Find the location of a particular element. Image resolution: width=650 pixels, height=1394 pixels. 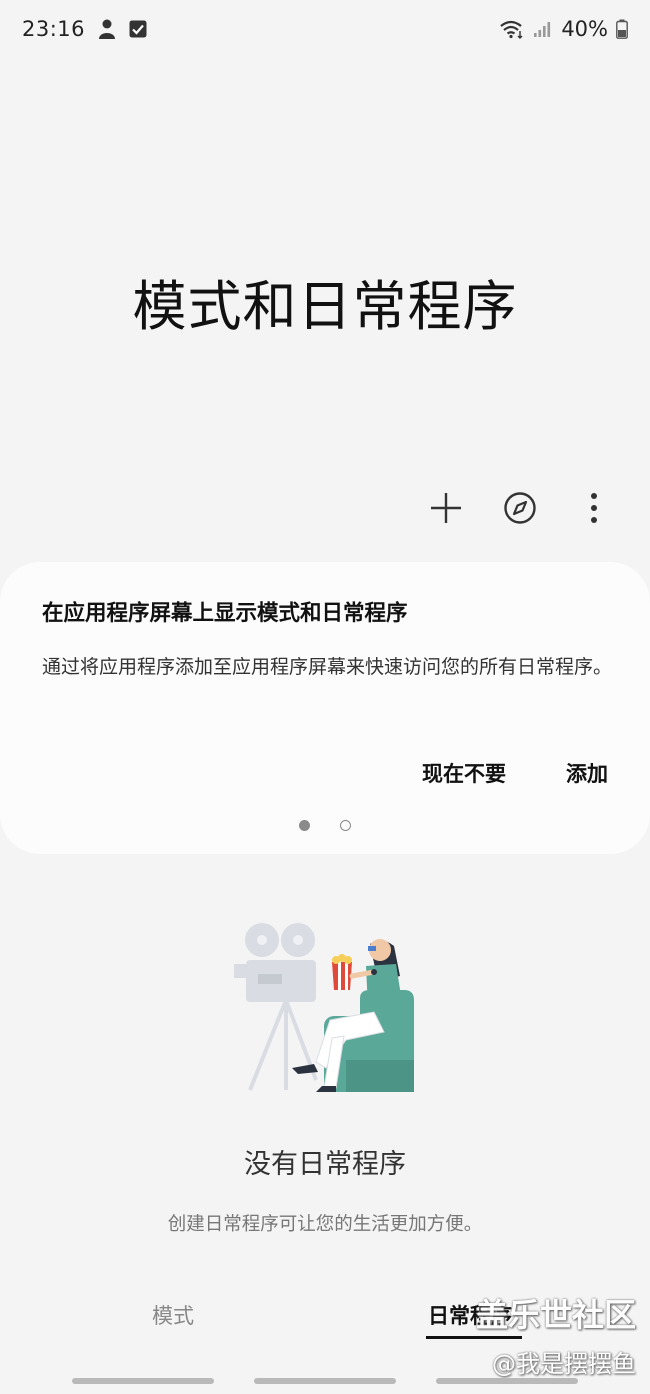

add-icon is located at coordinates (446, 508).